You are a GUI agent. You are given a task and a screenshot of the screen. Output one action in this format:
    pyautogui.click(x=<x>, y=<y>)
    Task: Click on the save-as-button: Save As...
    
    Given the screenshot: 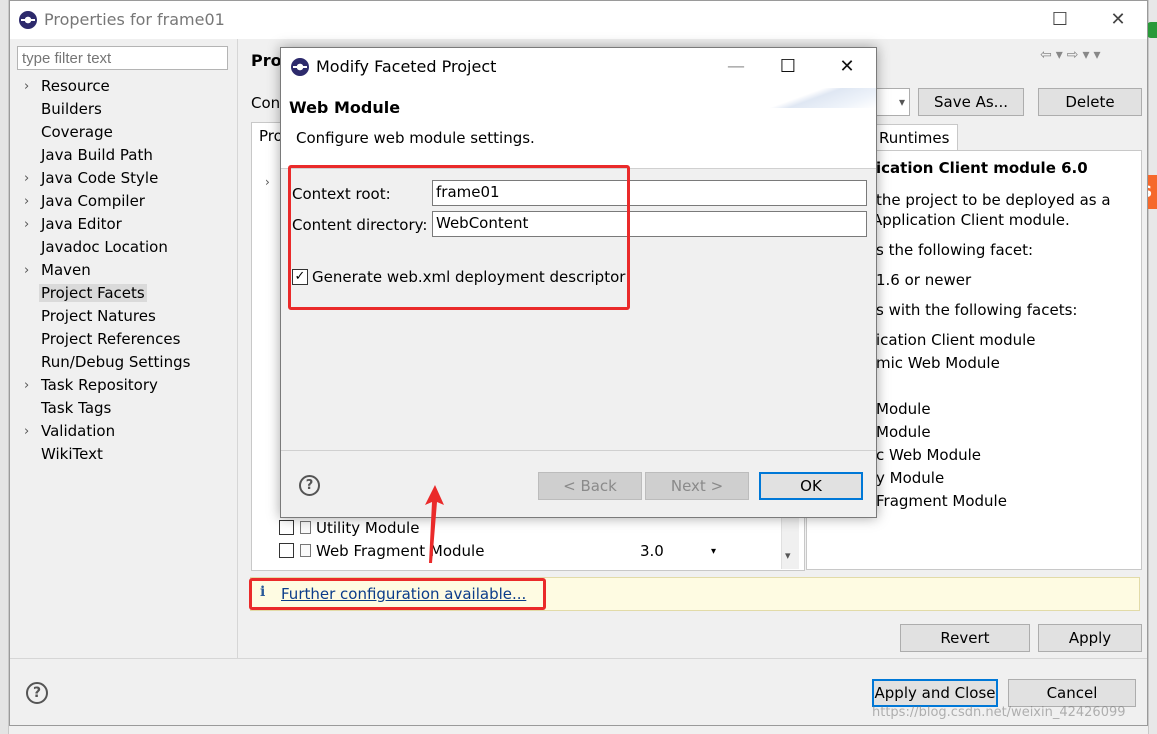 What is the action you would take?
    pyautogui.click(x=971, y=102)
    